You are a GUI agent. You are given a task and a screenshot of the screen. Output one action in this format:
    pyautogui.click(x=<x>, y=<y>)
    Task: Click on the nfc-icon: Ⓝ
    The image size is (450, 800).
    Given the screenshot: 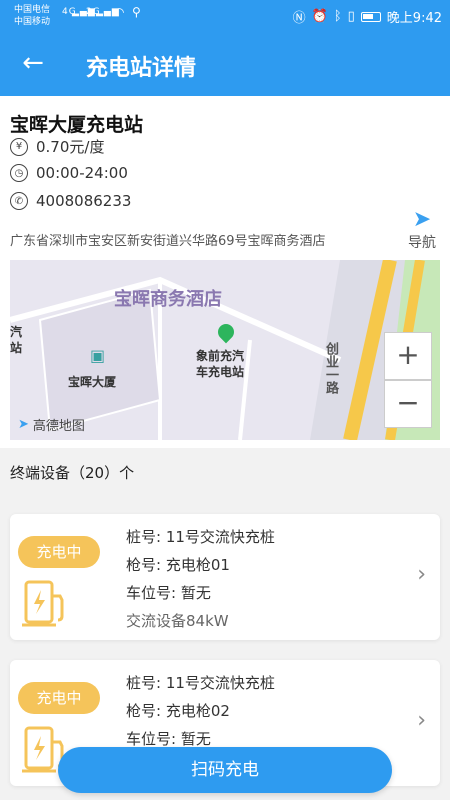 What is the action you would take?
    pyautogui.click(x=299, y=18)
    